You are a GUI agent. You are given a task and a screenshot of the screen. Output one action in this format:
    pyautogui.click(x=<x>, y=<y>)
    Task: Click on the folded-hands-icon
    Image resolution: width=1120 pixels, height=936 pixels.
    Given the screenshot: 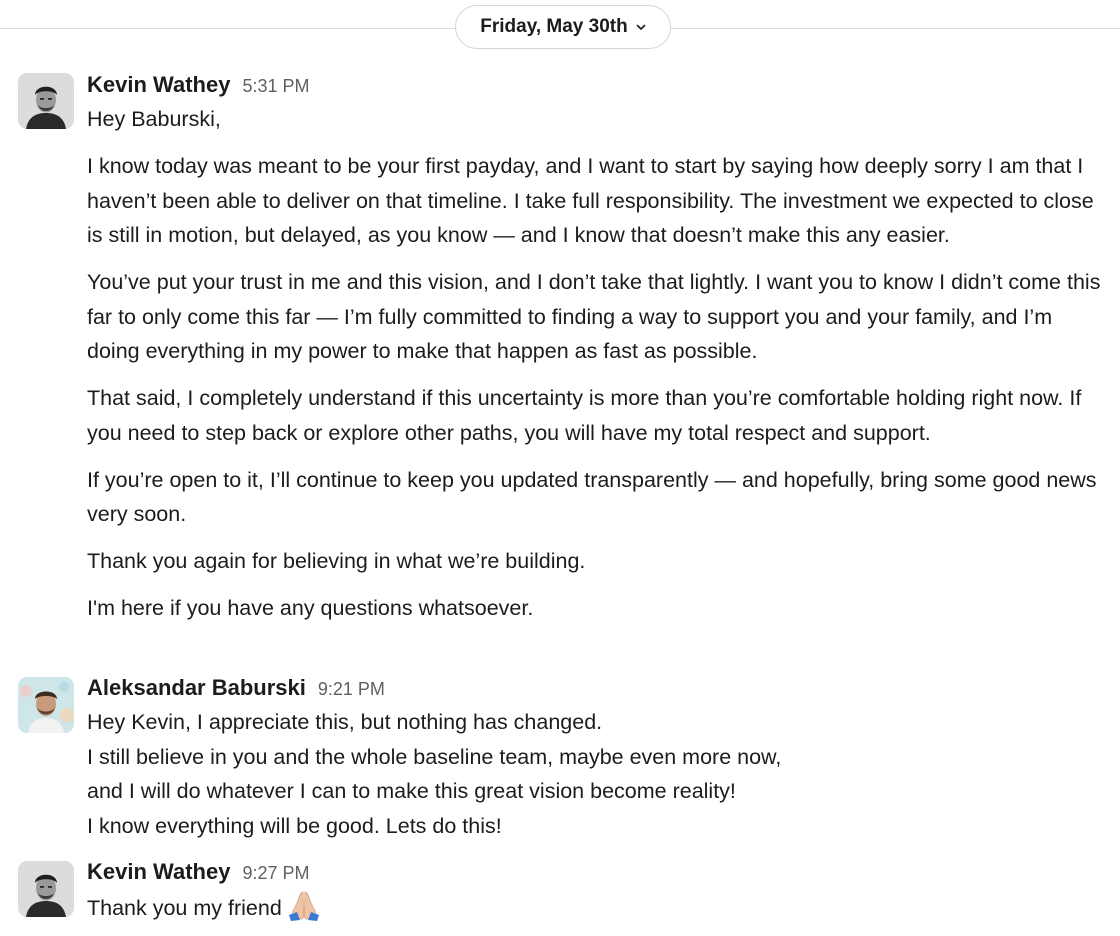 What is the action you would take?
    pyautogui.click(x=303, y=906)
    